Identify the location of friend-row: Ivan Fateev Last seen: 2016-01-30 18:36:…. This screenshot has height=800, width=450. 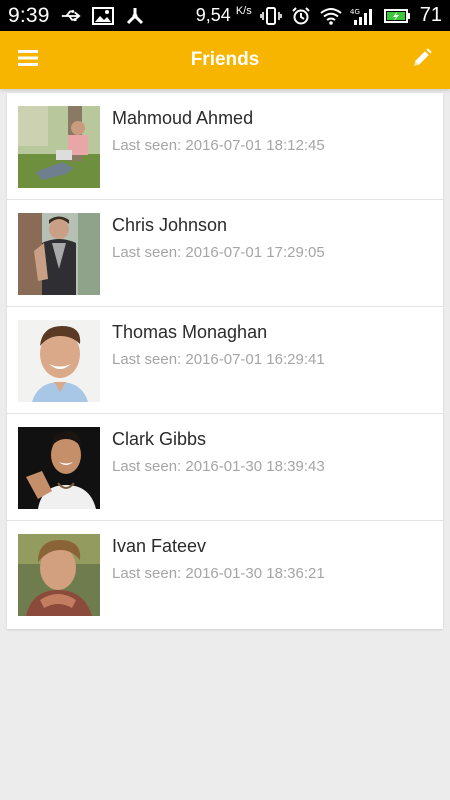
(225, 575).